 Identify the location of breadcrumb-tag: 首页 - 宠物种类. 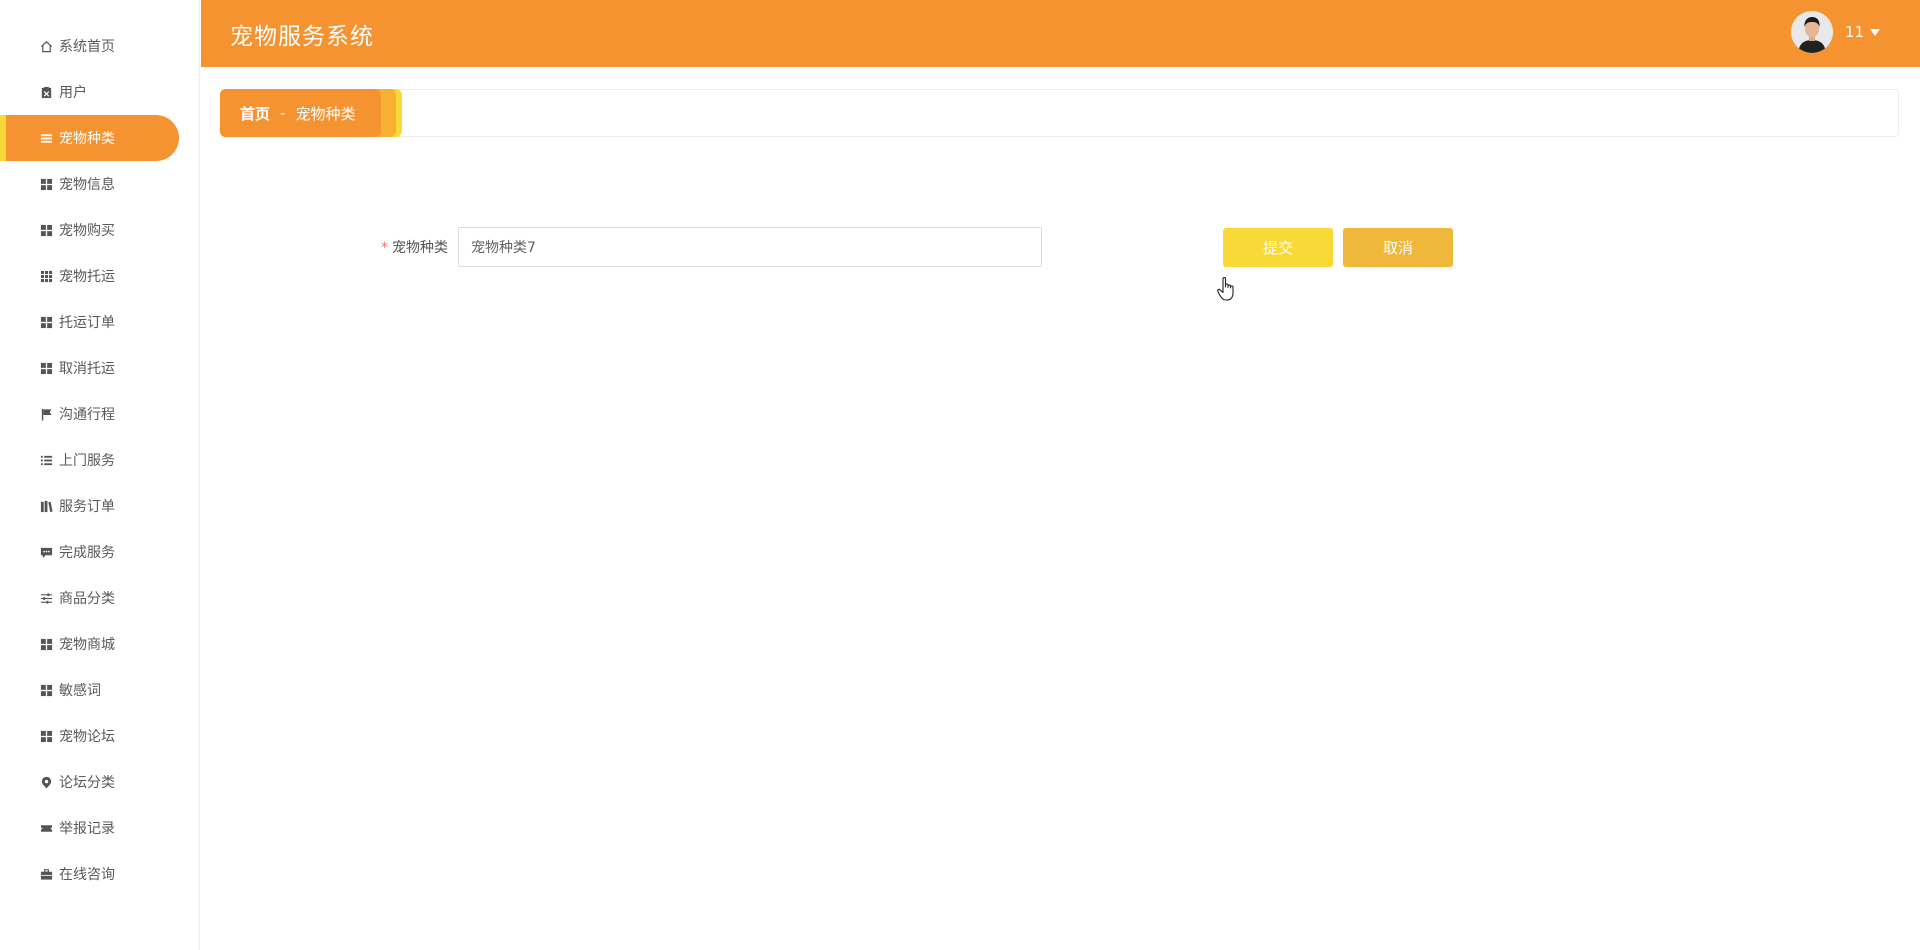
(300, 113).